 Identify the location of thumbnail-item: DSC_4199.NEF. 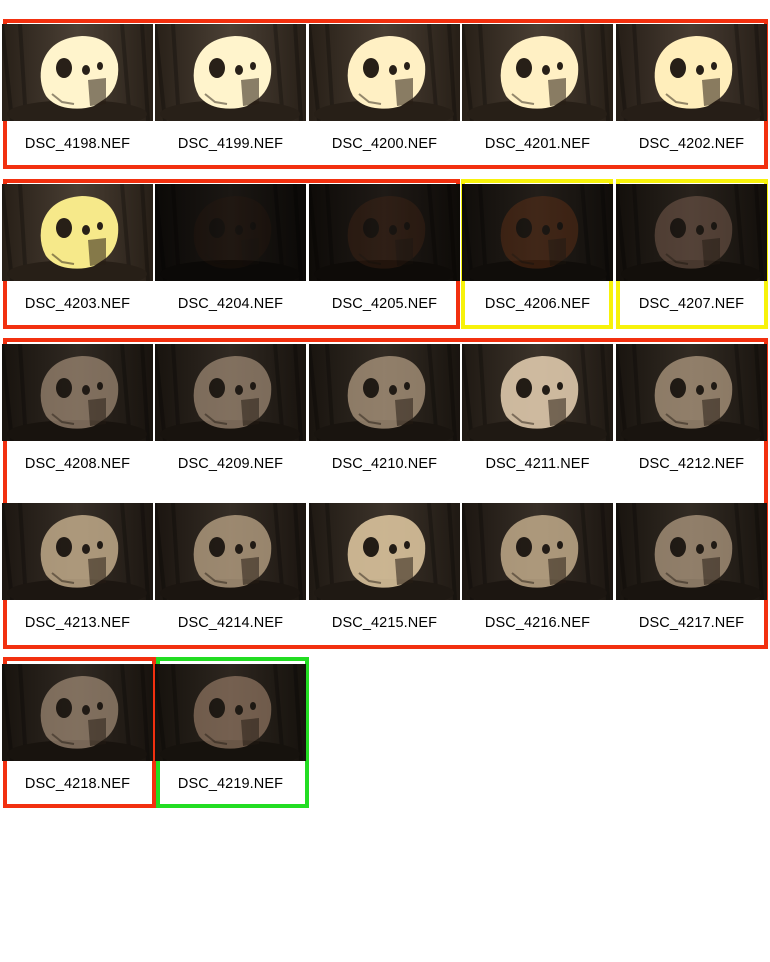
(230, 104).